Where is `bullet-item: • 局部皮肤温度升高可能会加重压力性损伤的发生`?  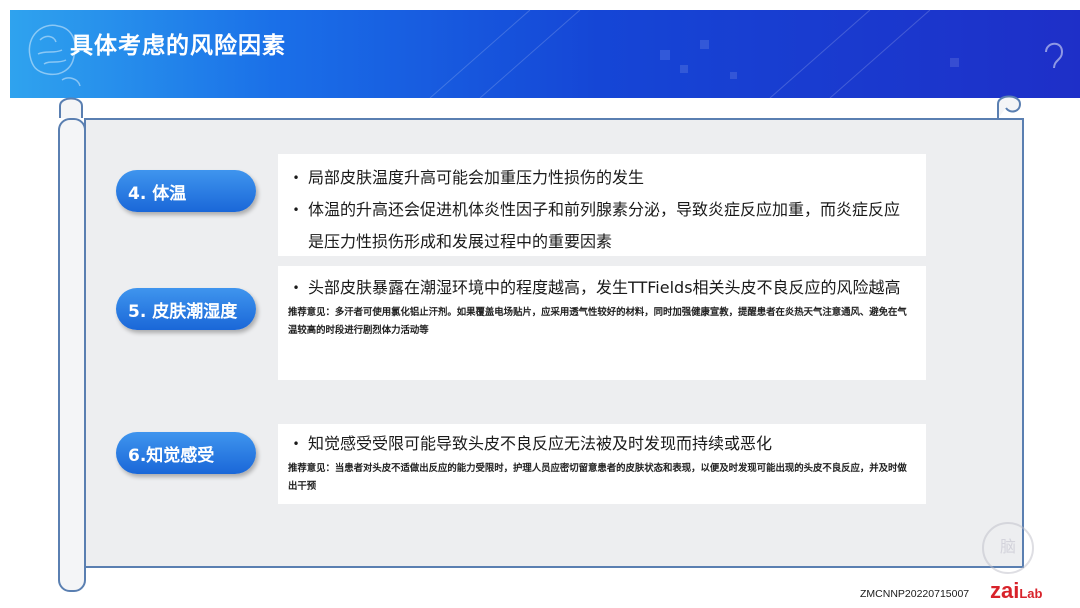 bullet-item: • 局部皮肤温度升高可能会加重压力性损伤的发生 is located at coordinates (598, 178).